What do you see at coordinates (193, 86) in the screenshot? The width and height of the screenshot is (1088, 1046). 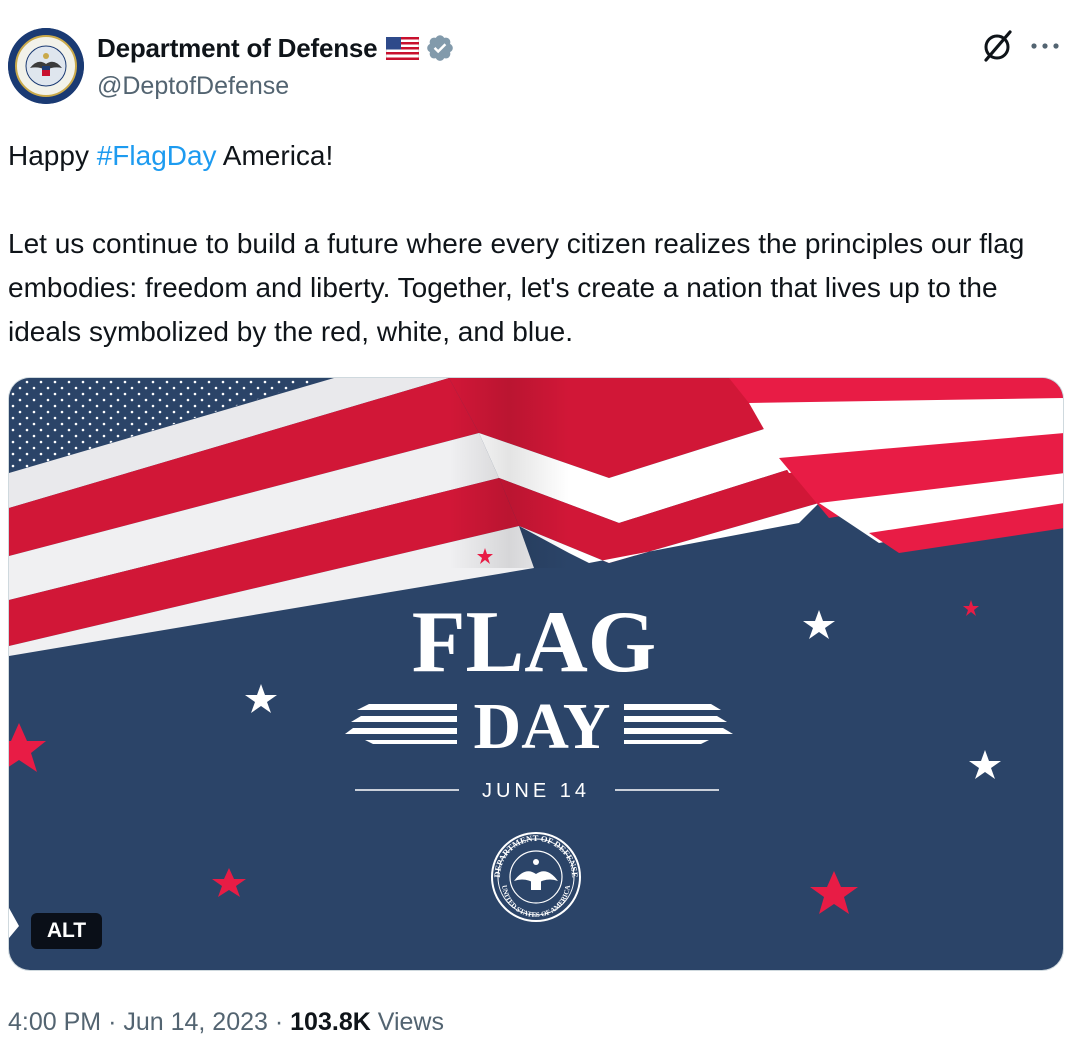 I see `author-handle: @DeptofDefense` at bounding box center [193, 86].